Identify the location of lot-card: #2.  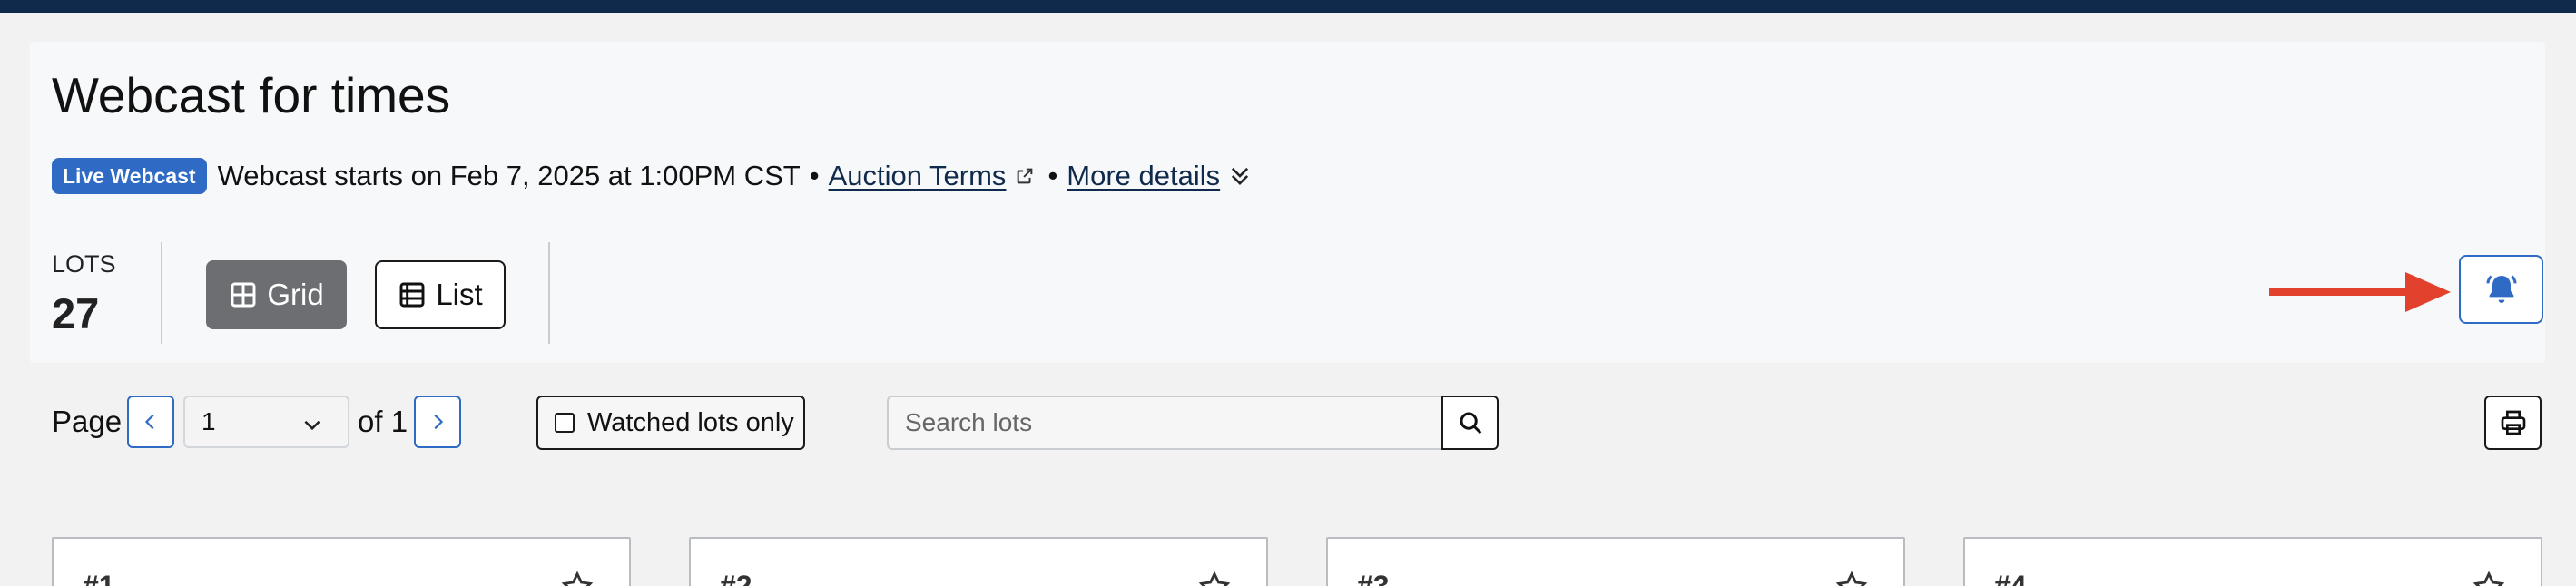
(978, 561).